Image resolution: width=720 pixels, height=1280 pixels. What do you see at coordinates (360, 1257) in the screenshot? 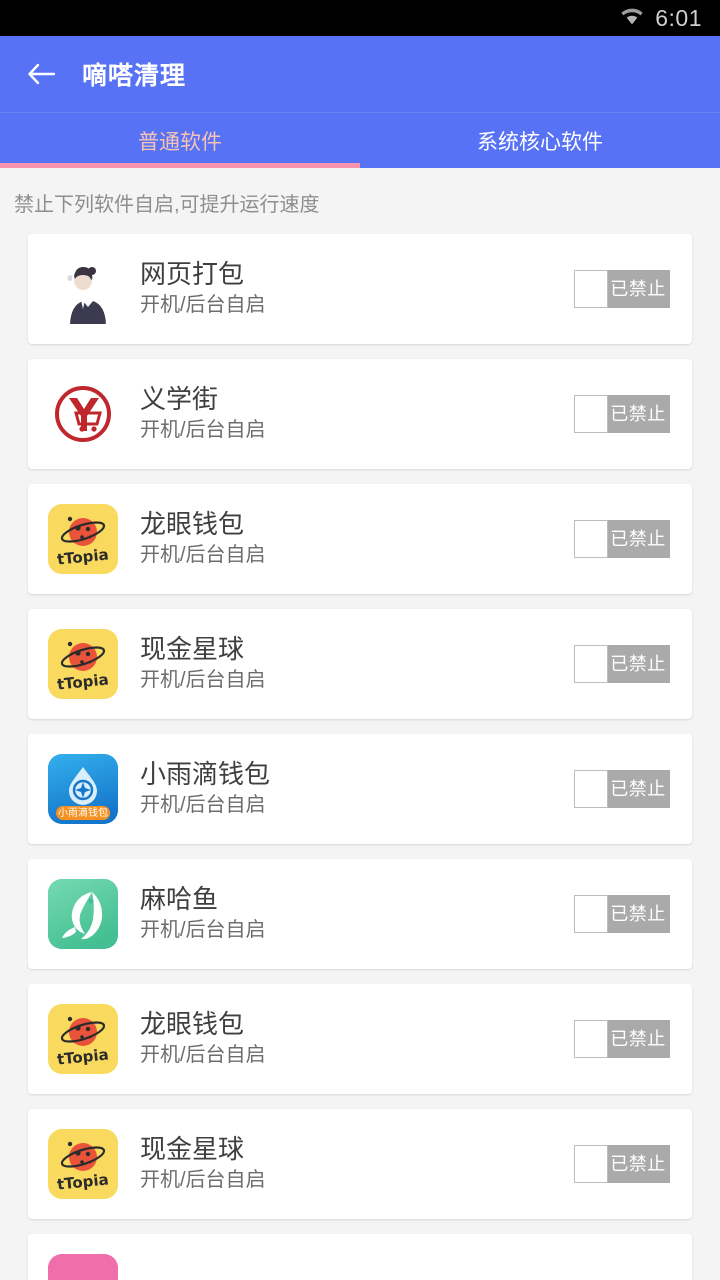
I see `app-list-item-partial` at bounding box center [360, 1257].